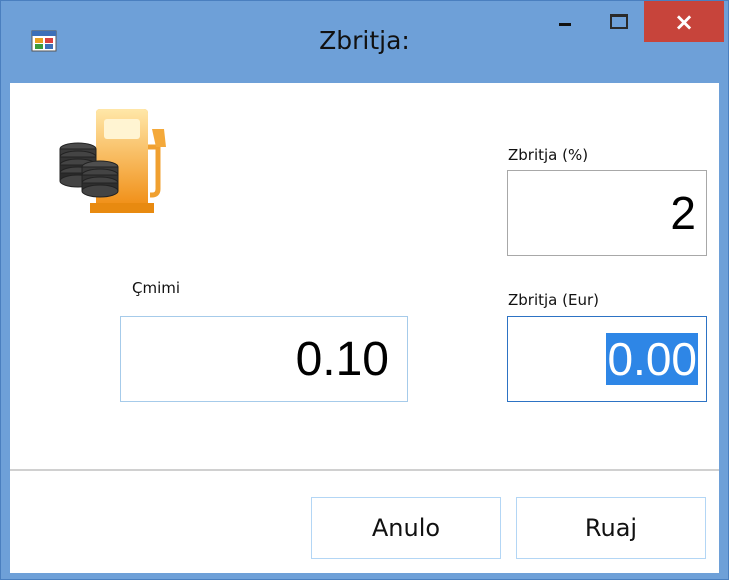 The image size is (729, 580). I want to click on divider, so click(364, 470).